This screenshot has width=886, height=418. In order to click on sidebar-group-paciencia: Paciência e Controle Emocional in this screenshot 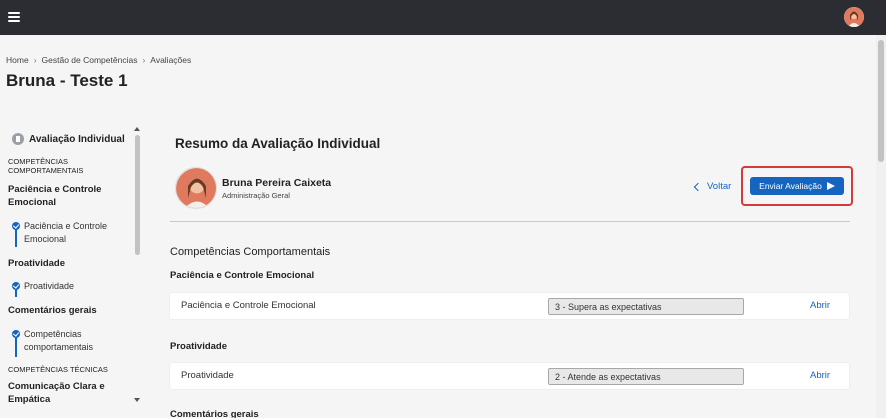, I will do `click(68, 196)`.